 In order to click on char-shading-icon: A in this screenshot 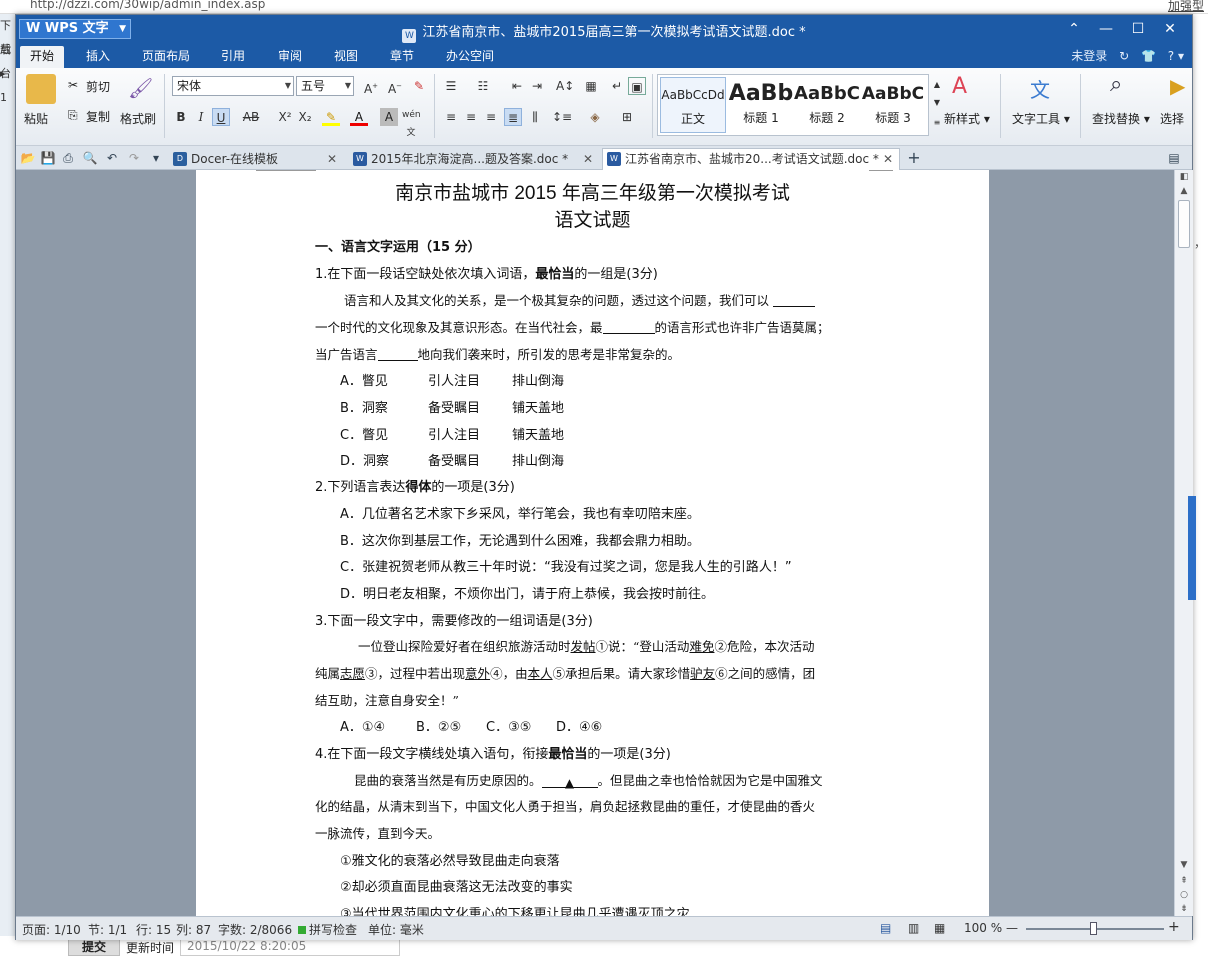, I will do `click(389, 117)`.